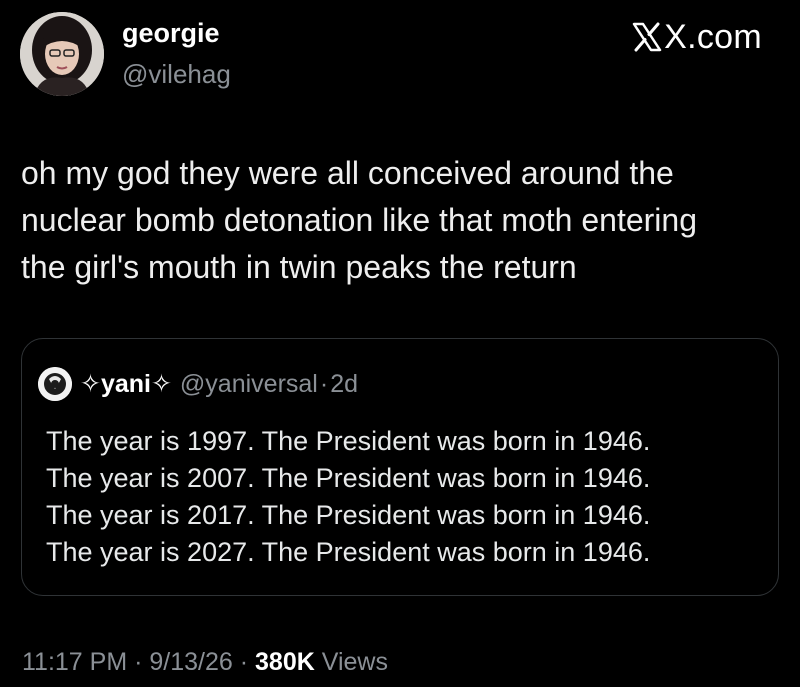 This screenshot has width=800, height=687. Describe the element at coordinates (249, 384) in the screenshot. I see `quote-handle: @yaniversal` at that location.